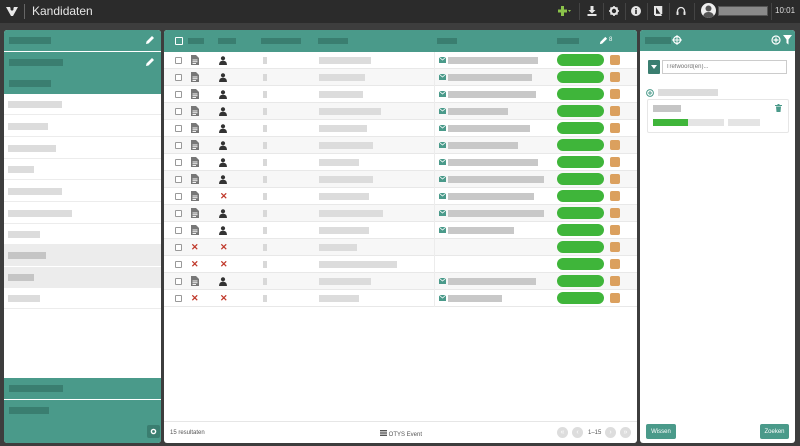 This screenshot has height=446, width=800. Describe the element at coordinates (592, 11) in the screenshot. I see `download-button` at that location.